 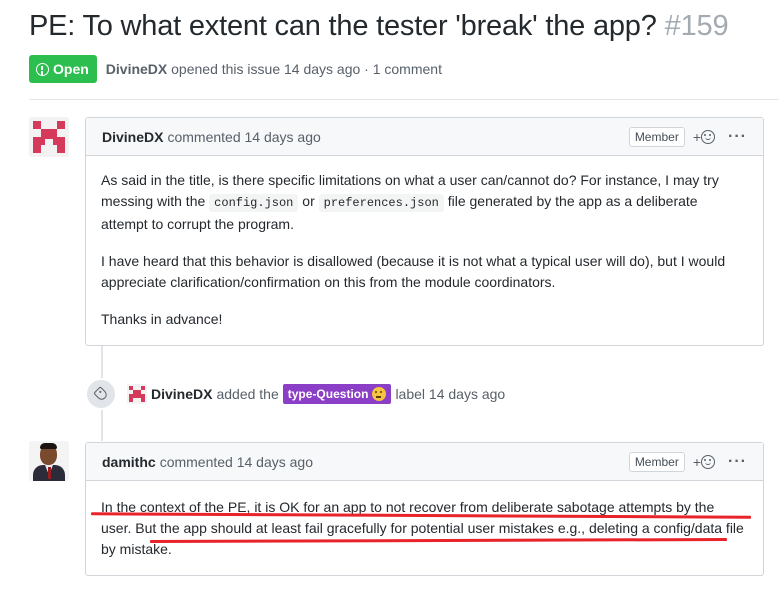 What do you see at coordinates (132, 137) in the screenshot?
I see `comment-author: DivineDX` at bounding box center [132, 137].